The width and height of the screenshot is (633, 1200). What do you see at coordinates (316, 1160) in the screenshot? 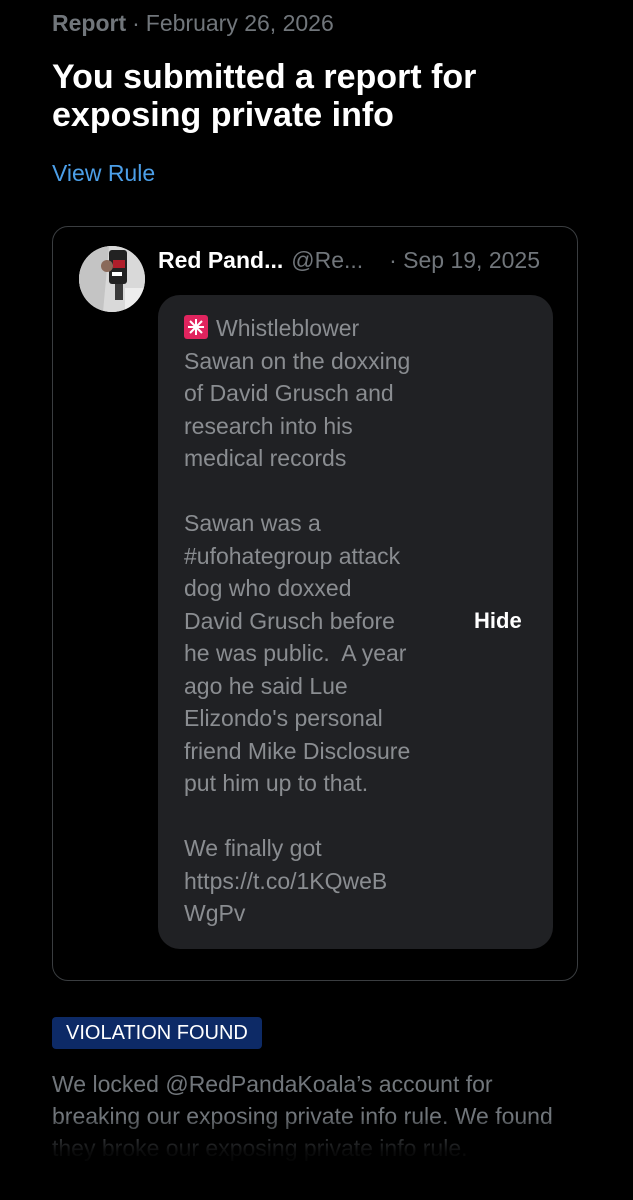
I see `bottom-fade-overlay` at bounding box center [316, 1160].